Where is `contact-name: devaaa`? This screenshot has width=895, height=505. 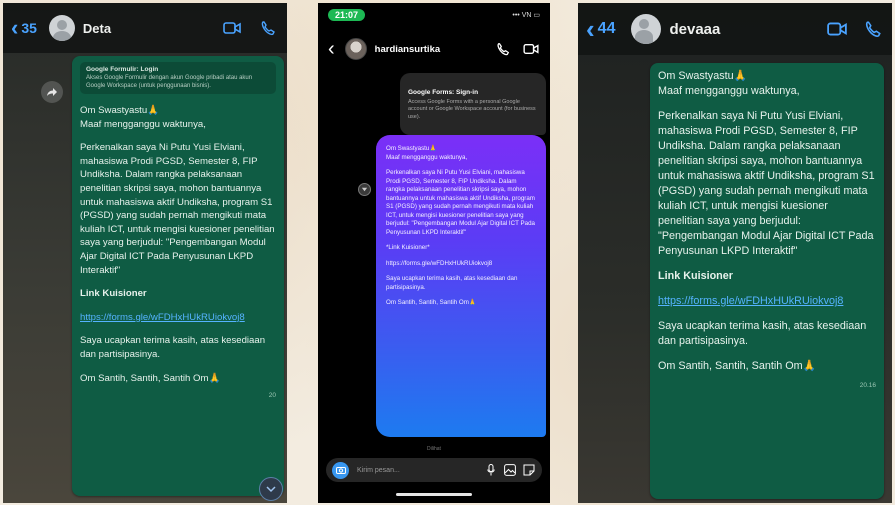
contact-name: devaaa is located at coordinates (740, 29).